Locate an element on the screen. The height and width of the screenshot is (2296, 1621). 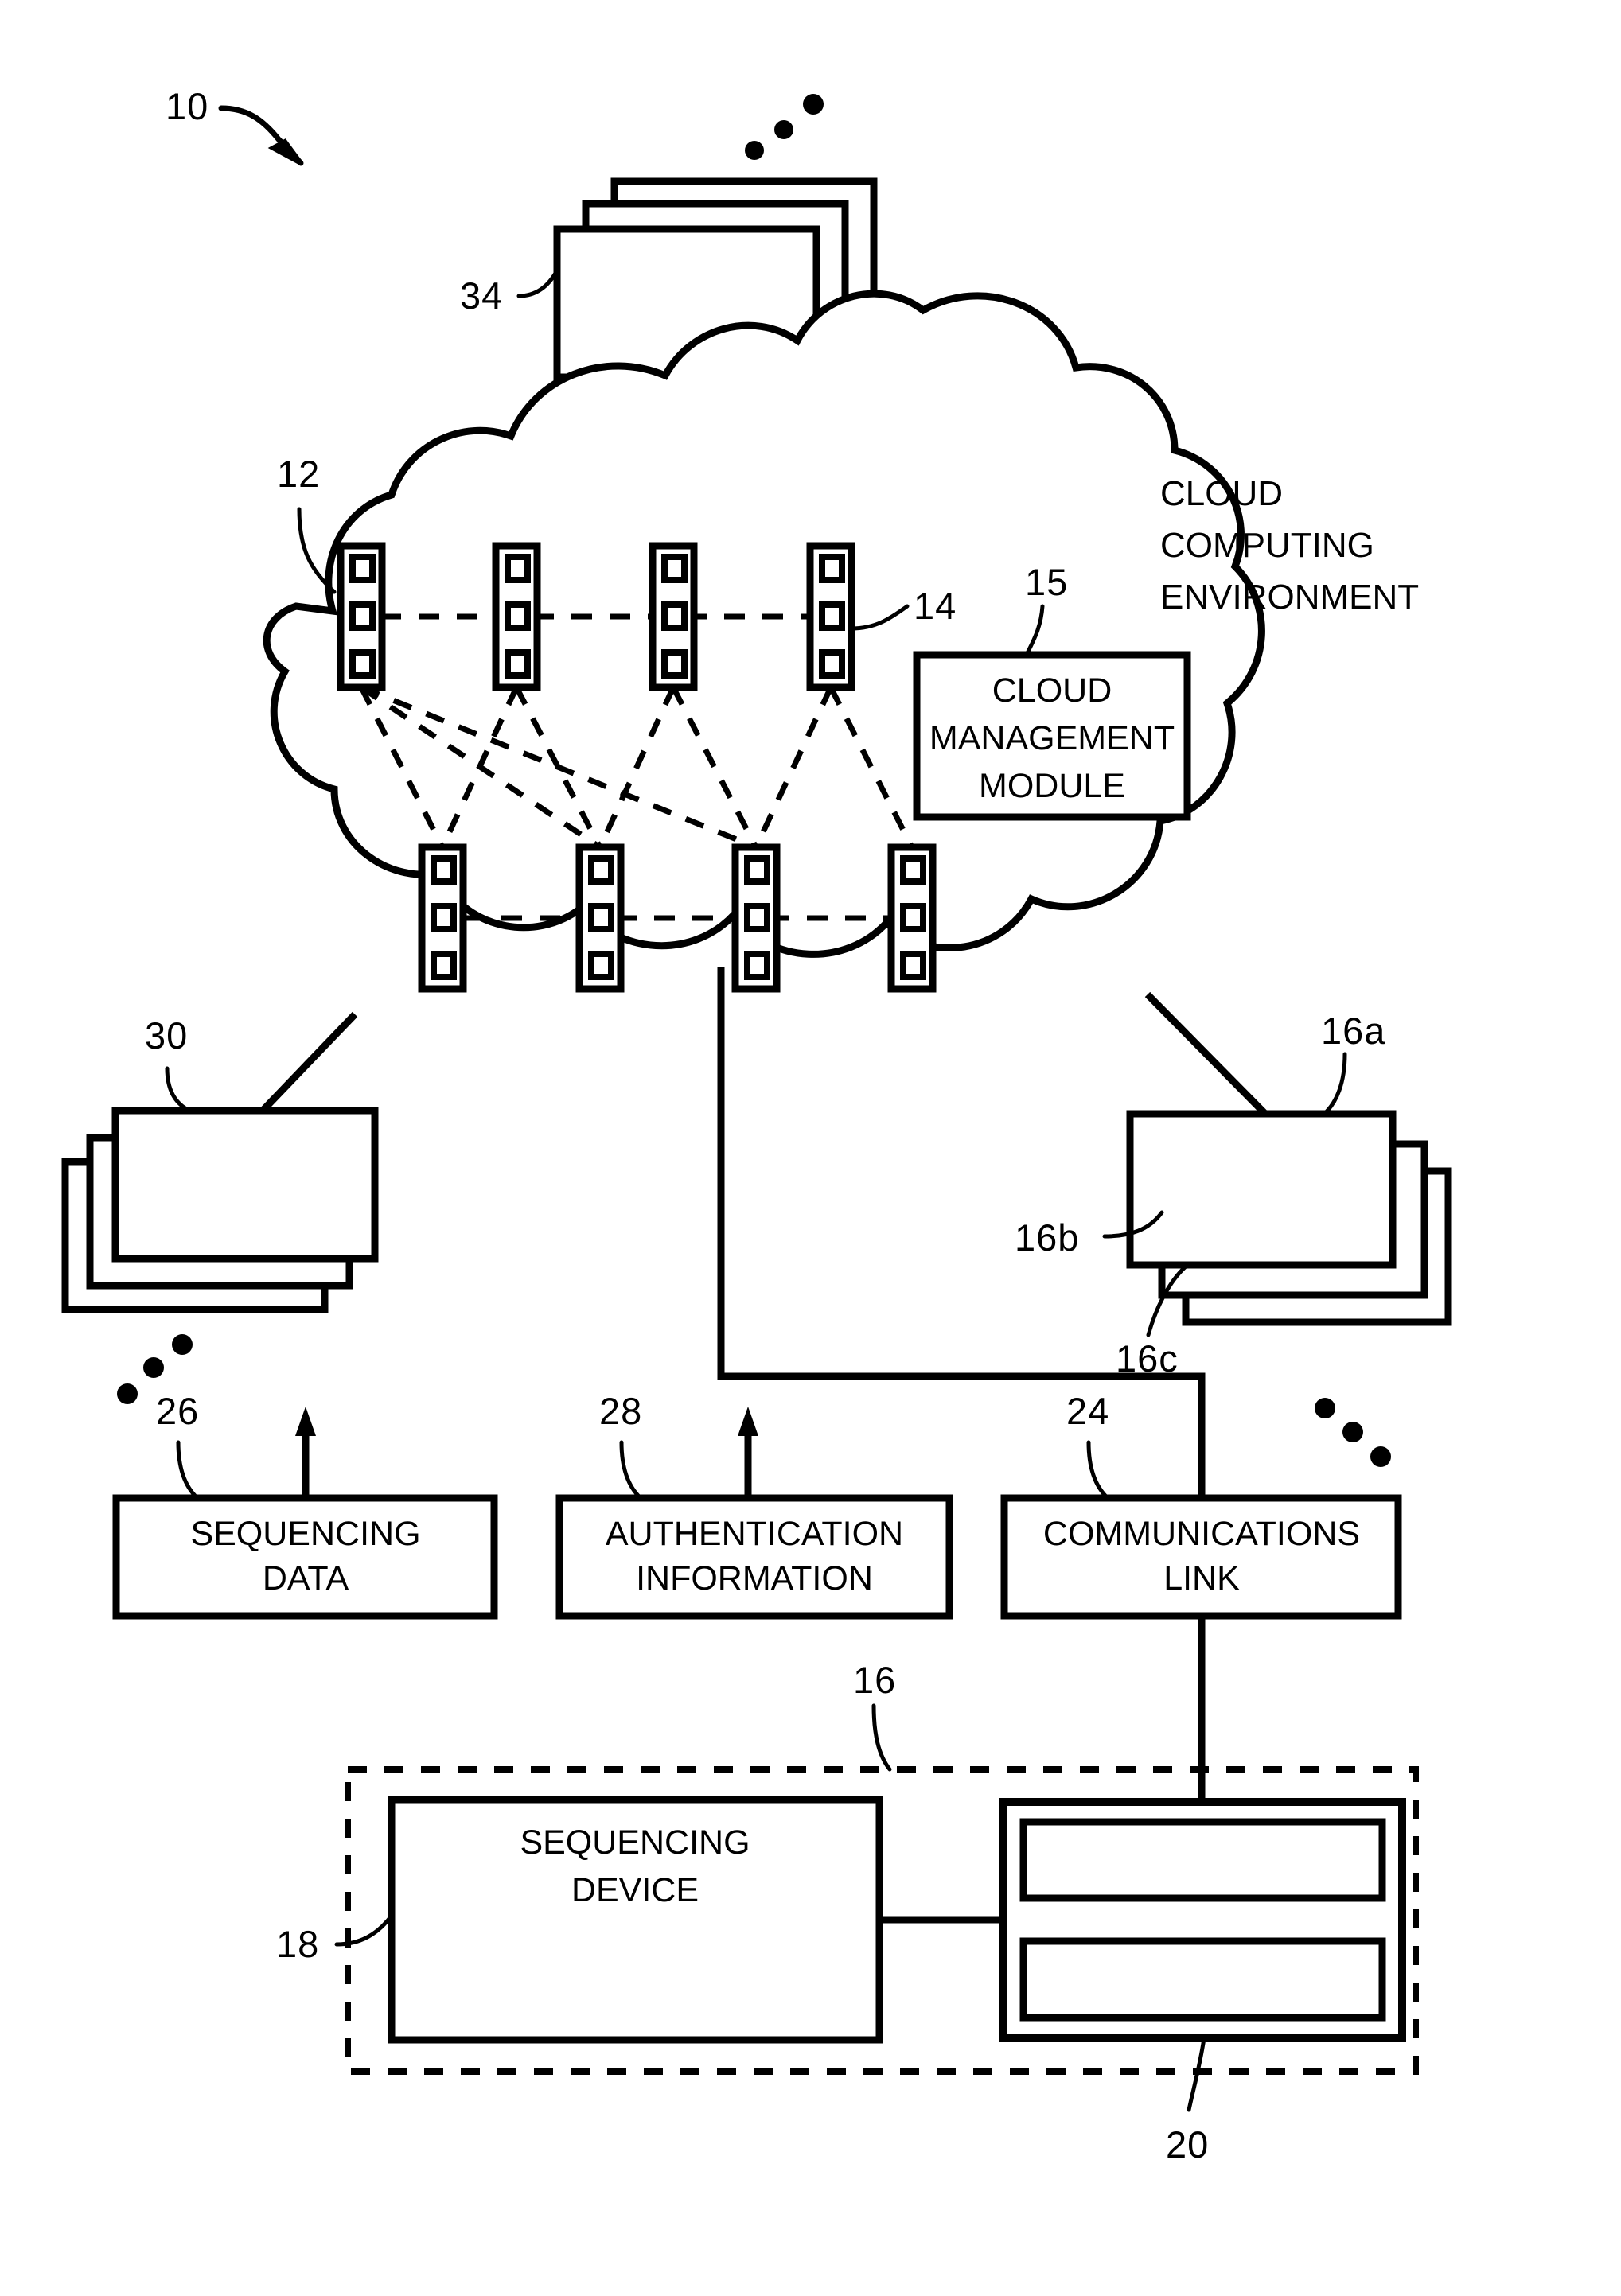
ref-num-12: 12 is located at coordinates (298, 474).